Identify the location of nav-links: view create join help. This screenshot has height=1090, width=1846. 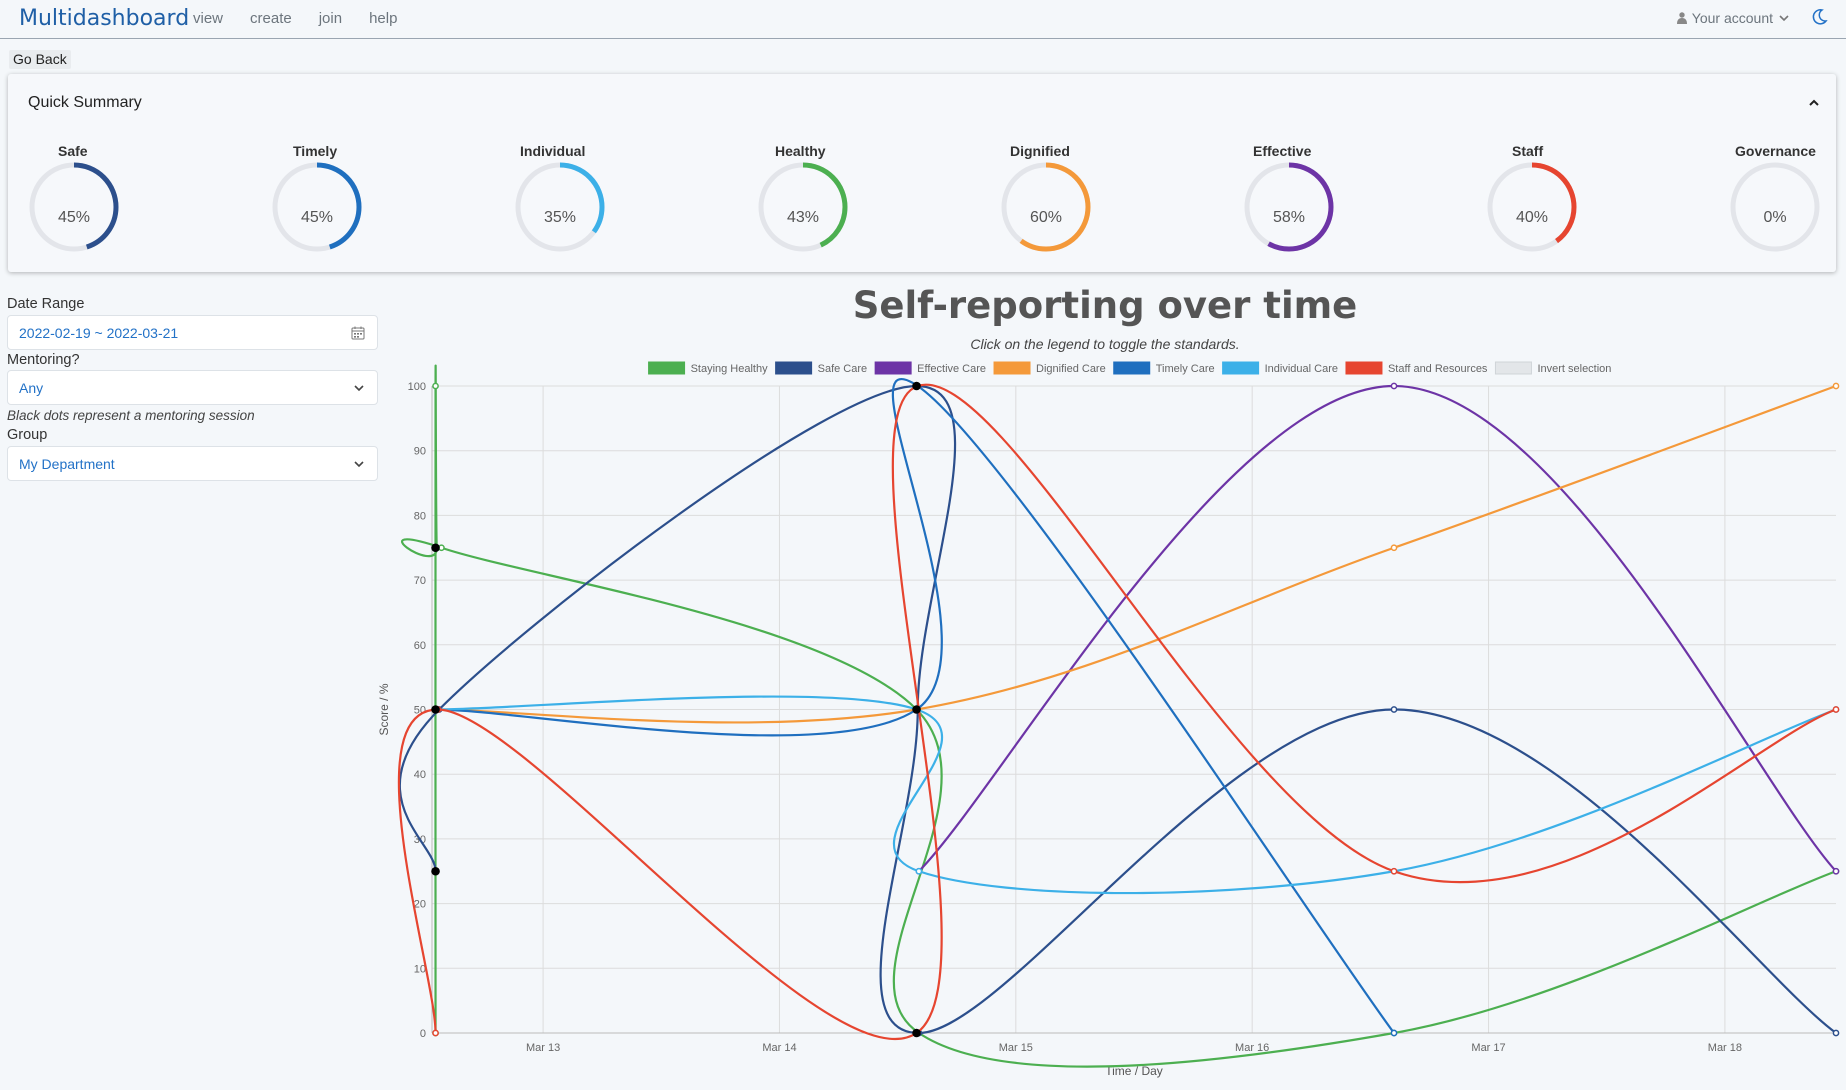
(295, 18).